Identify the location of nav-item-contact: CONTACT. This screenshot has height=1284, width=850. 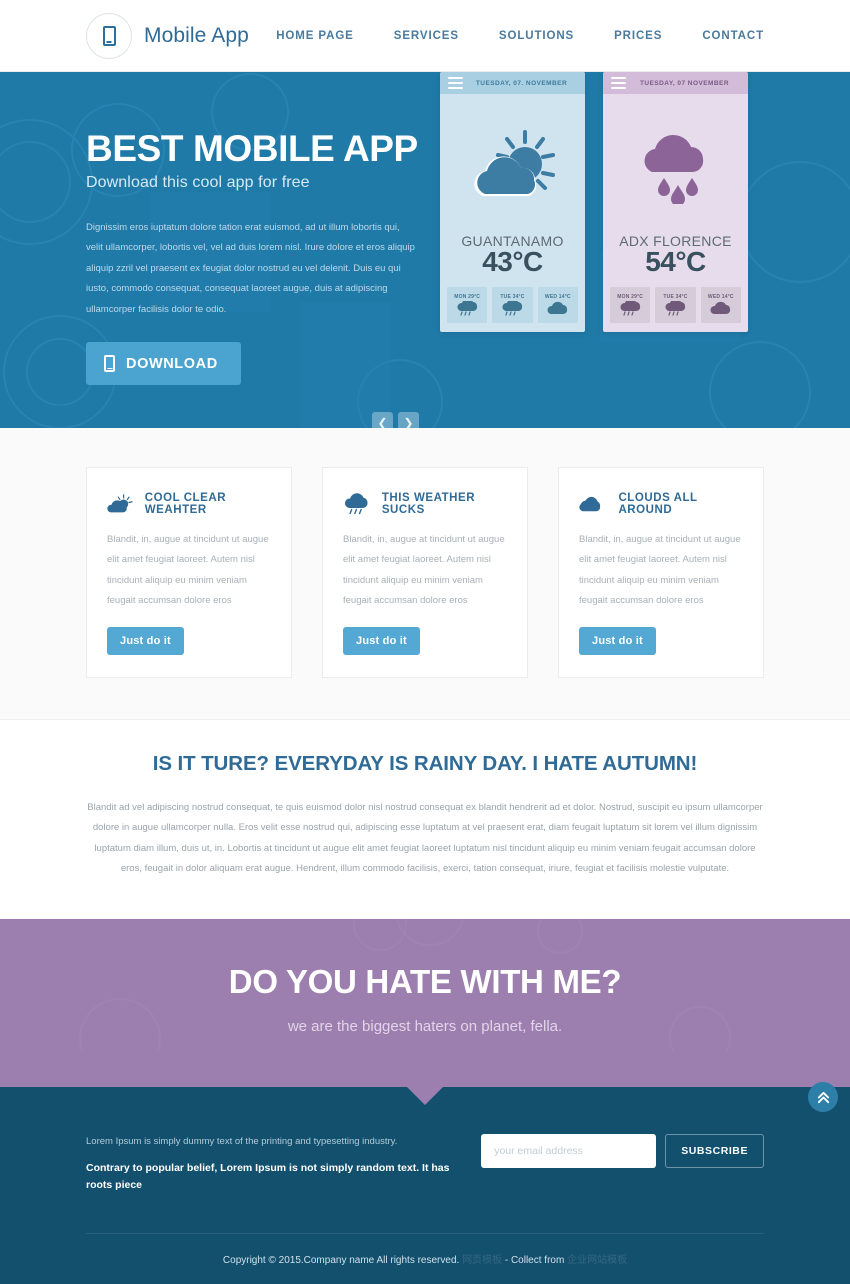
(733, 36).